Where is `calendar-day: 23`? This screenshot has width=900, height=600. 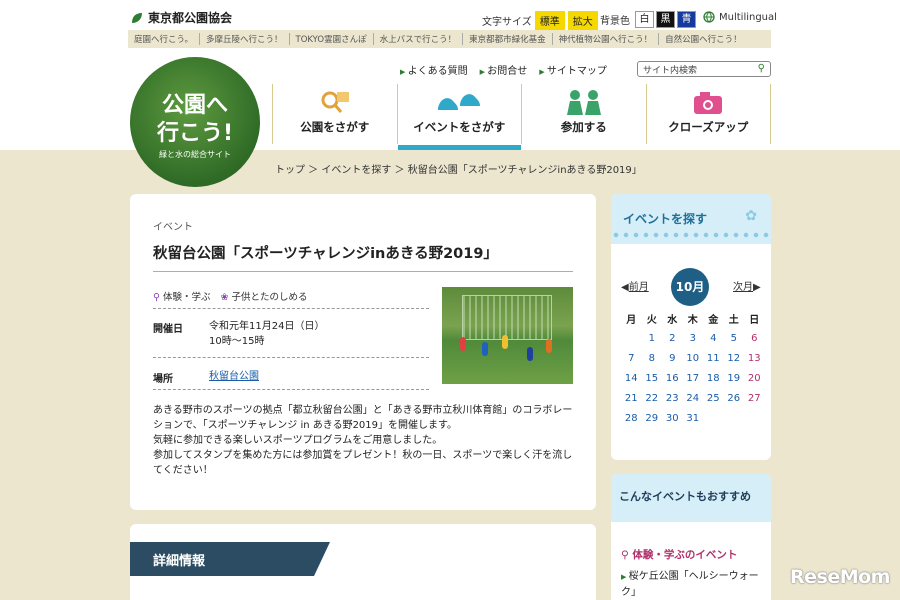
calendar-day: 23 is located at coordinates (672, 398).